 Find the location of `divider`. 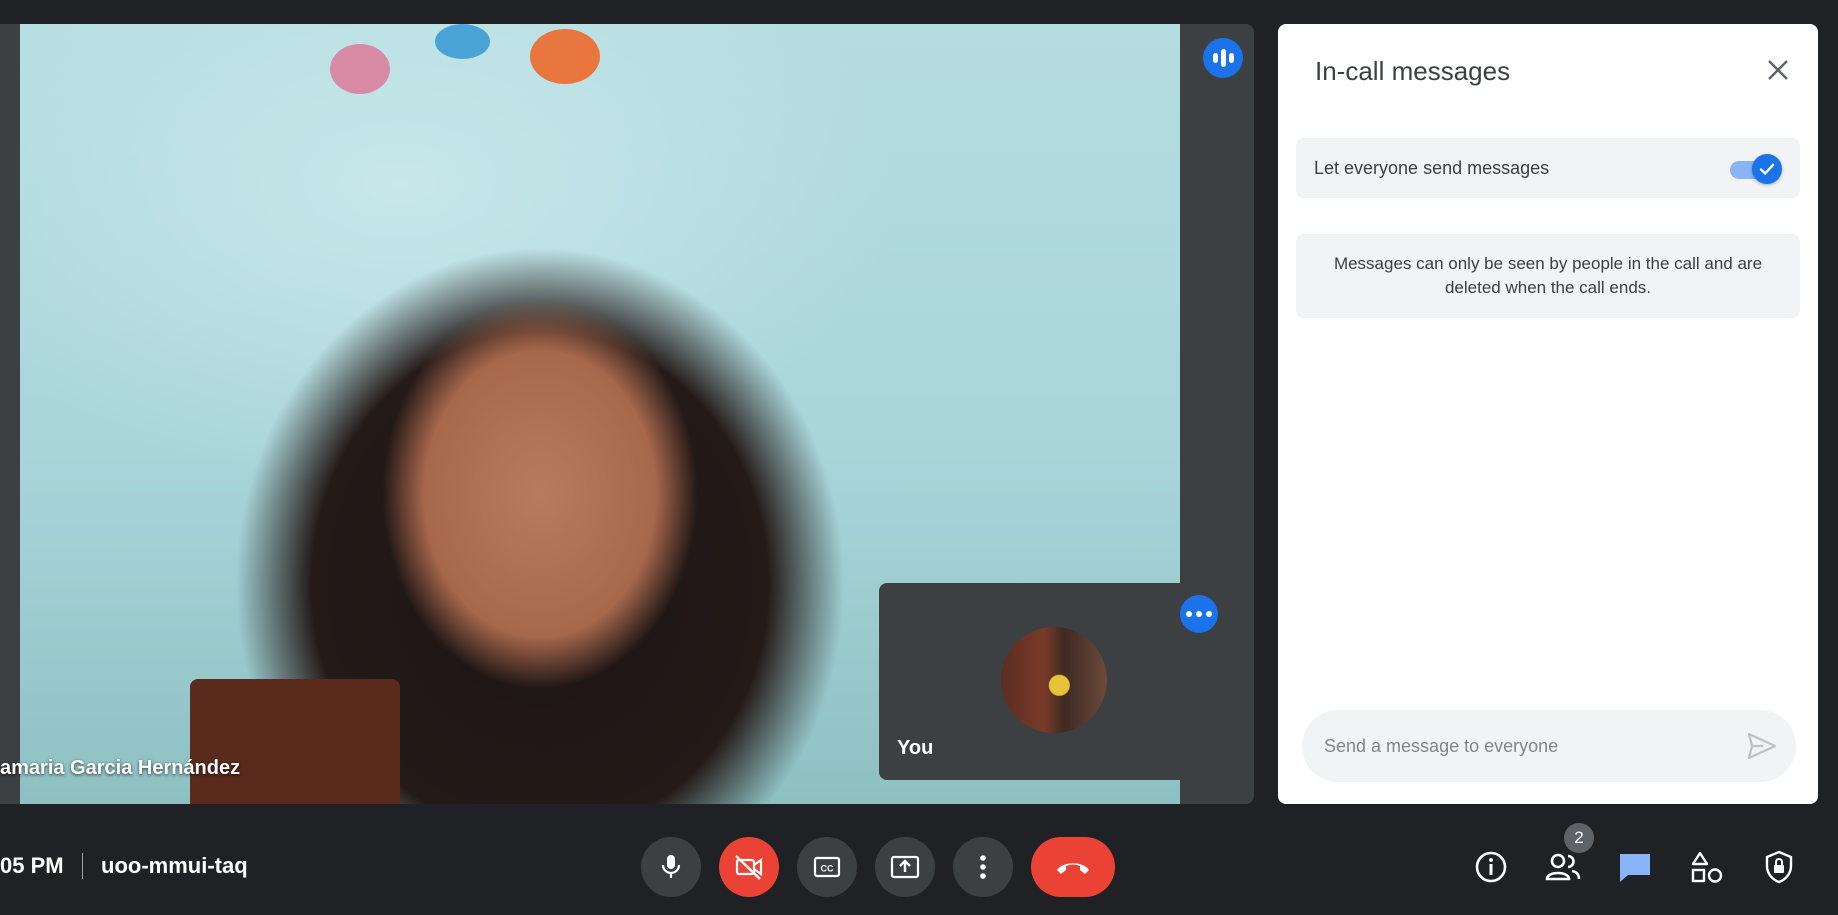

divider is located at coordinates (82, 866).